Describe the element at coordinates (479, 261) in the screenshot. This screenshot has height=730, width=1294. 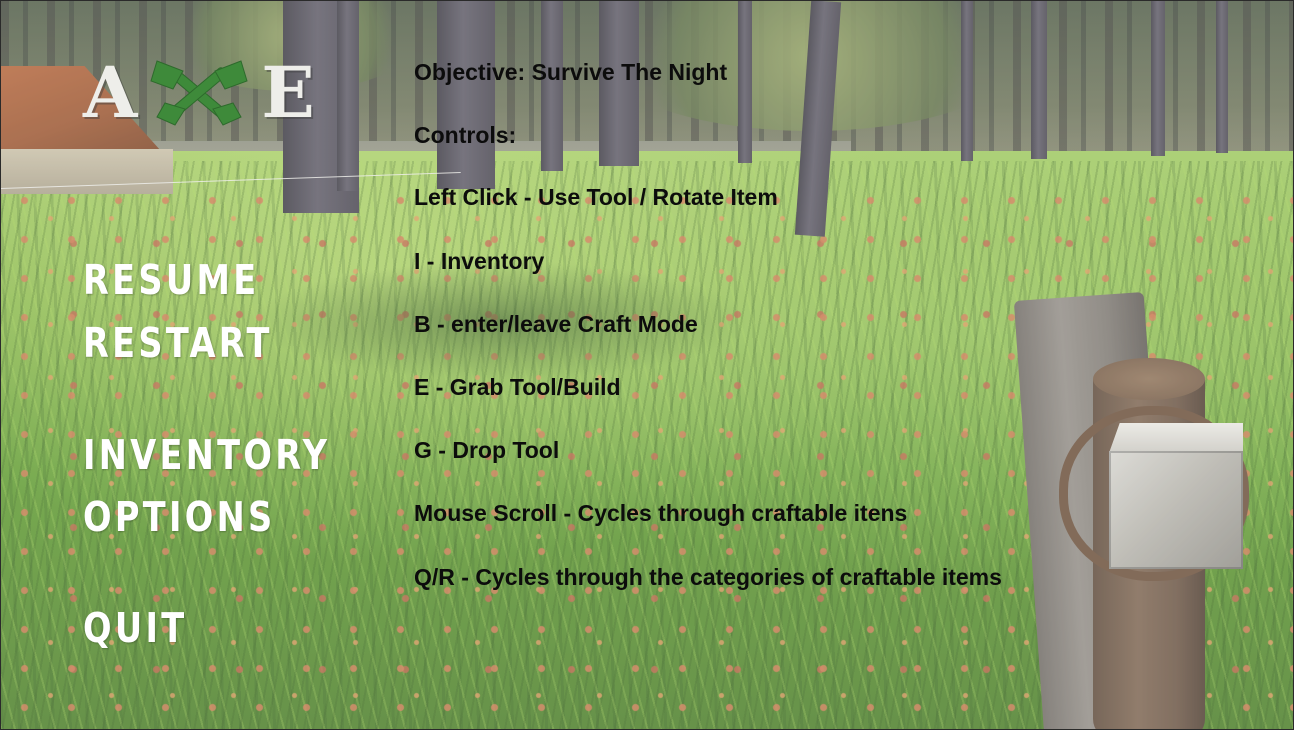
I see `control-line: I - Inventory` at that location.